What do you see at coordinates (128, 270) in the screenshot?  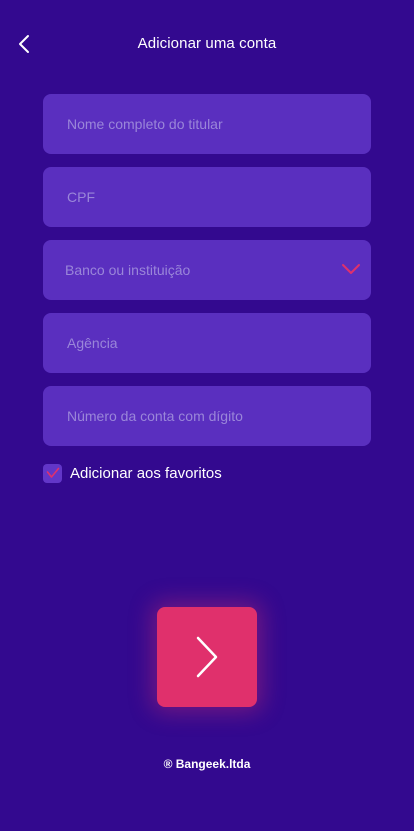 I see `bank-select-label: Banco ou instituição` at bounding box center [128, 270].